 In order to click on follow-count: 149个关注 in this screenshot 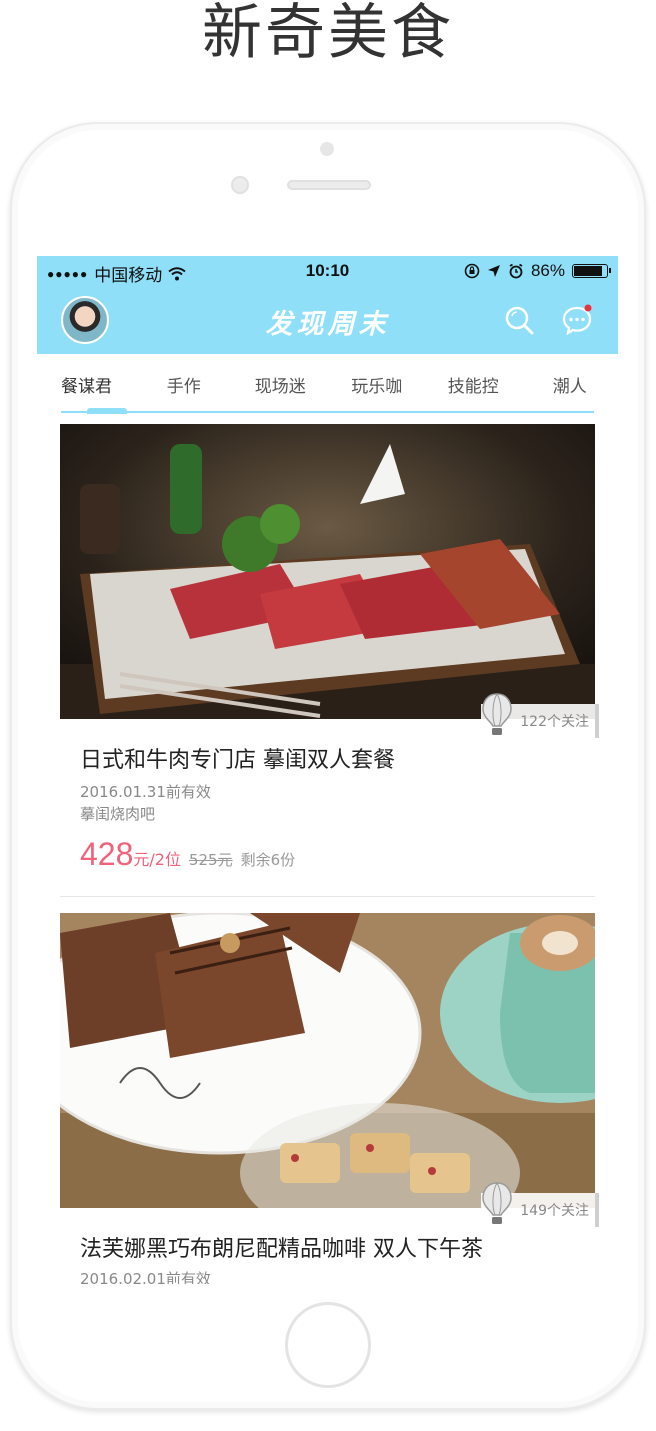, I will do `click(554, 1211)`.